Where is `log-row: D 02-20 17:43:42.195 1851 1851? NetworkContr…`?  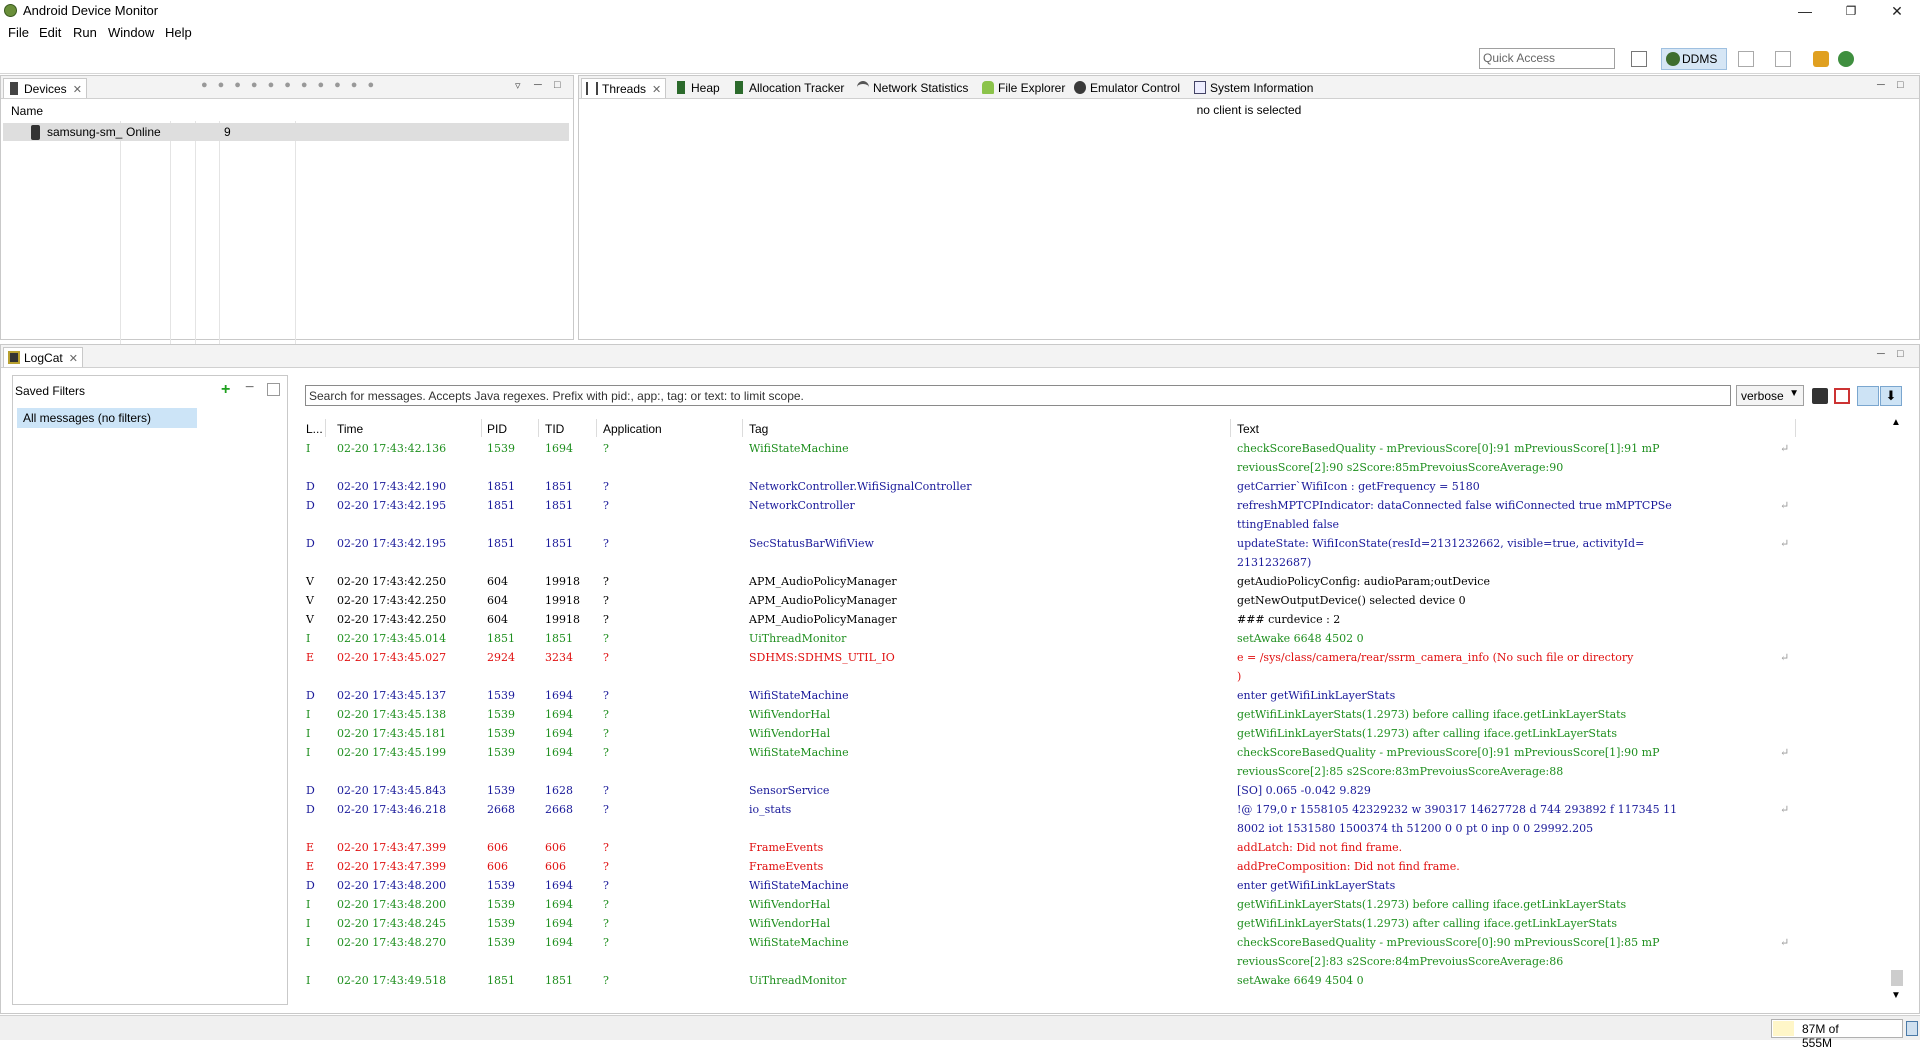 log-row: D 02-20 17:43:42.195 1851 1851? NetworkContr… is located at coordinates (1101, 505).